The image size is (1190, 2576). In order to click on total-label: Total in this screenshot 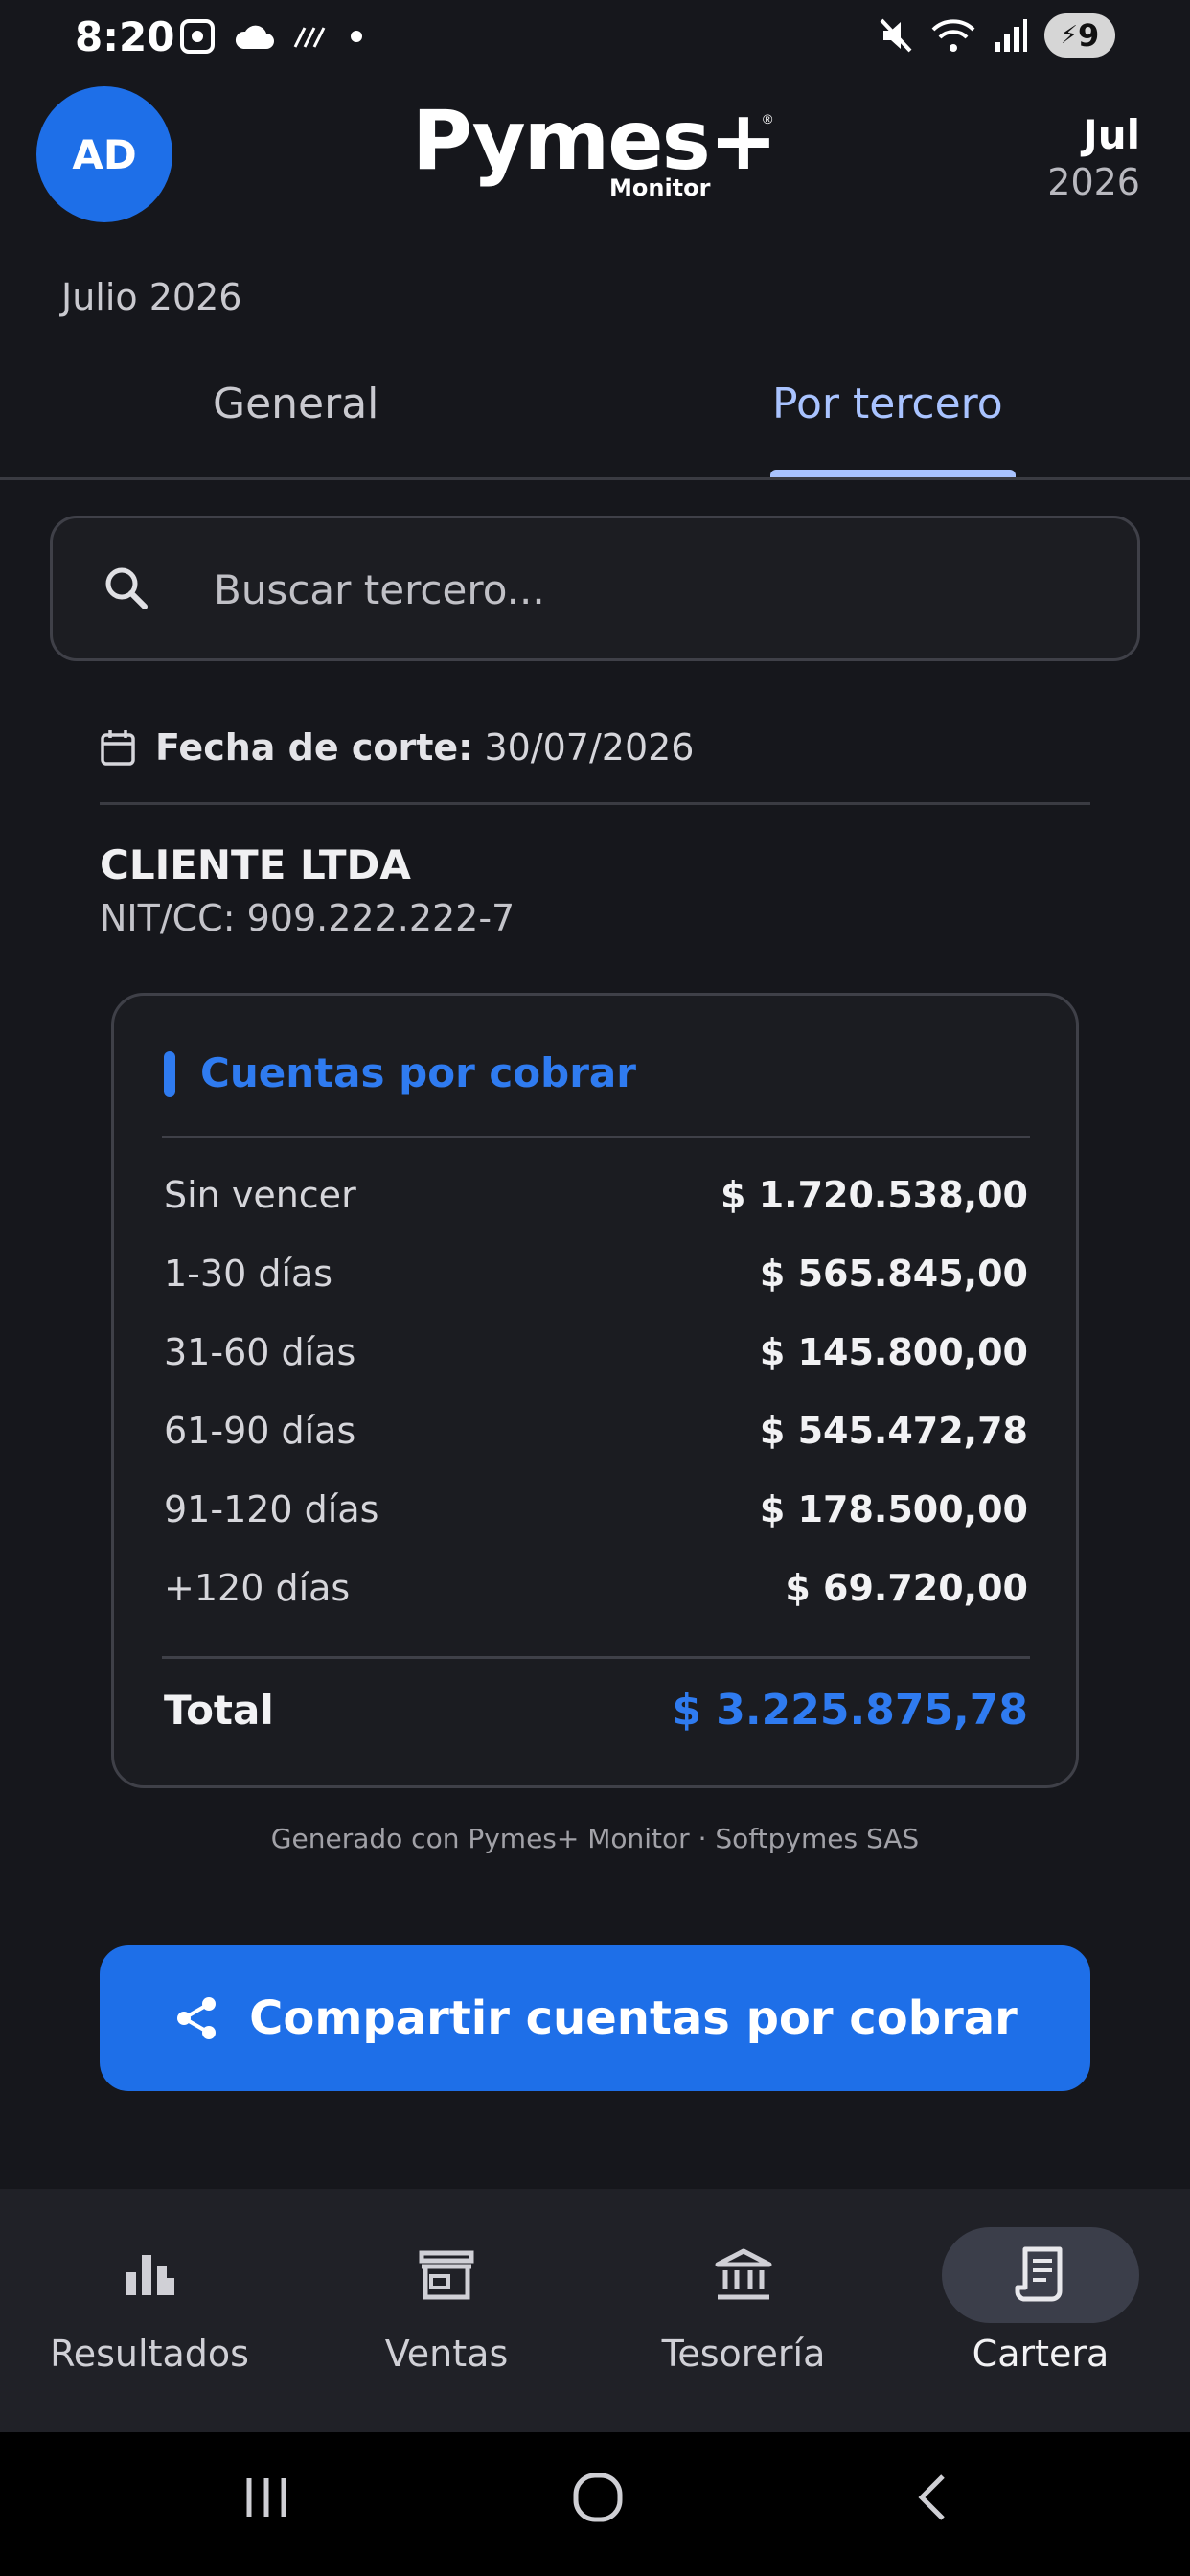, I will do `click(219, 1710)`.